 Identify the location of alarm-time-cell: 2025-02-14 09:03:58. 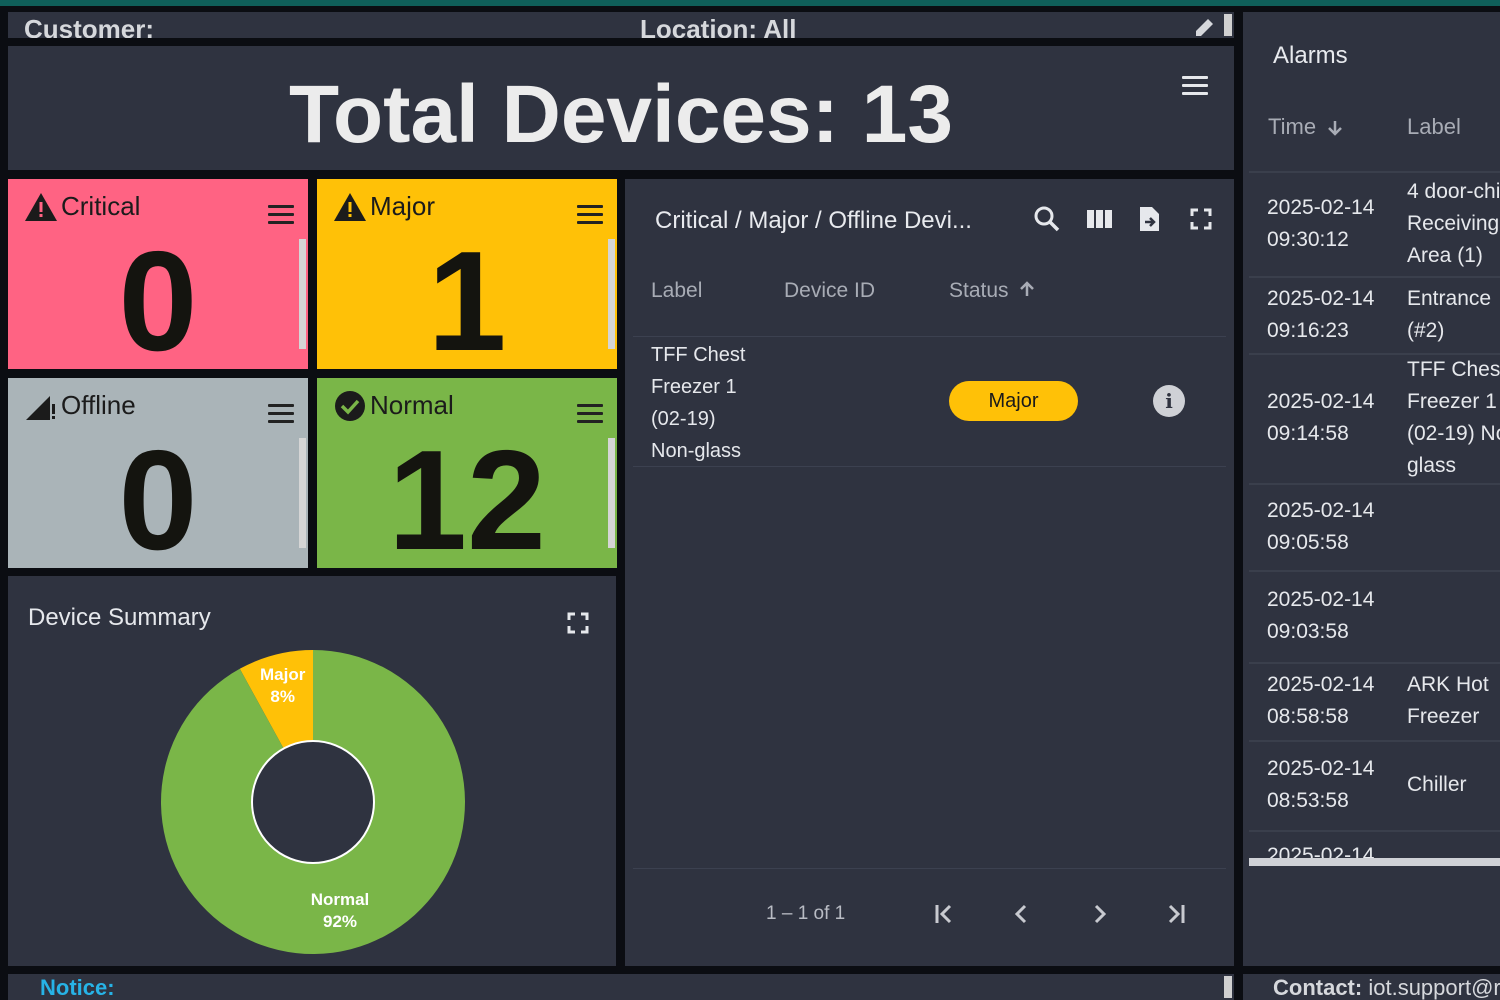
(1321, 615).